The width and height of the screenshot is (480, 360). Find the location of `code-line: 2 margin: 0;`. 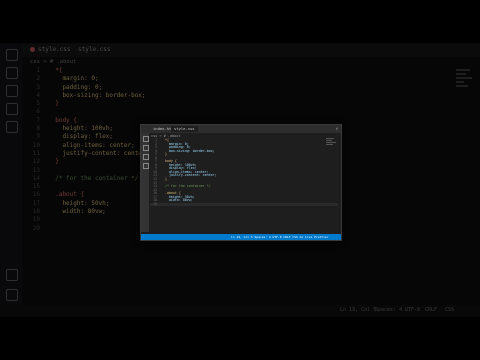

code-line: 2 margin: 0; is located at coordinates (242, 79).